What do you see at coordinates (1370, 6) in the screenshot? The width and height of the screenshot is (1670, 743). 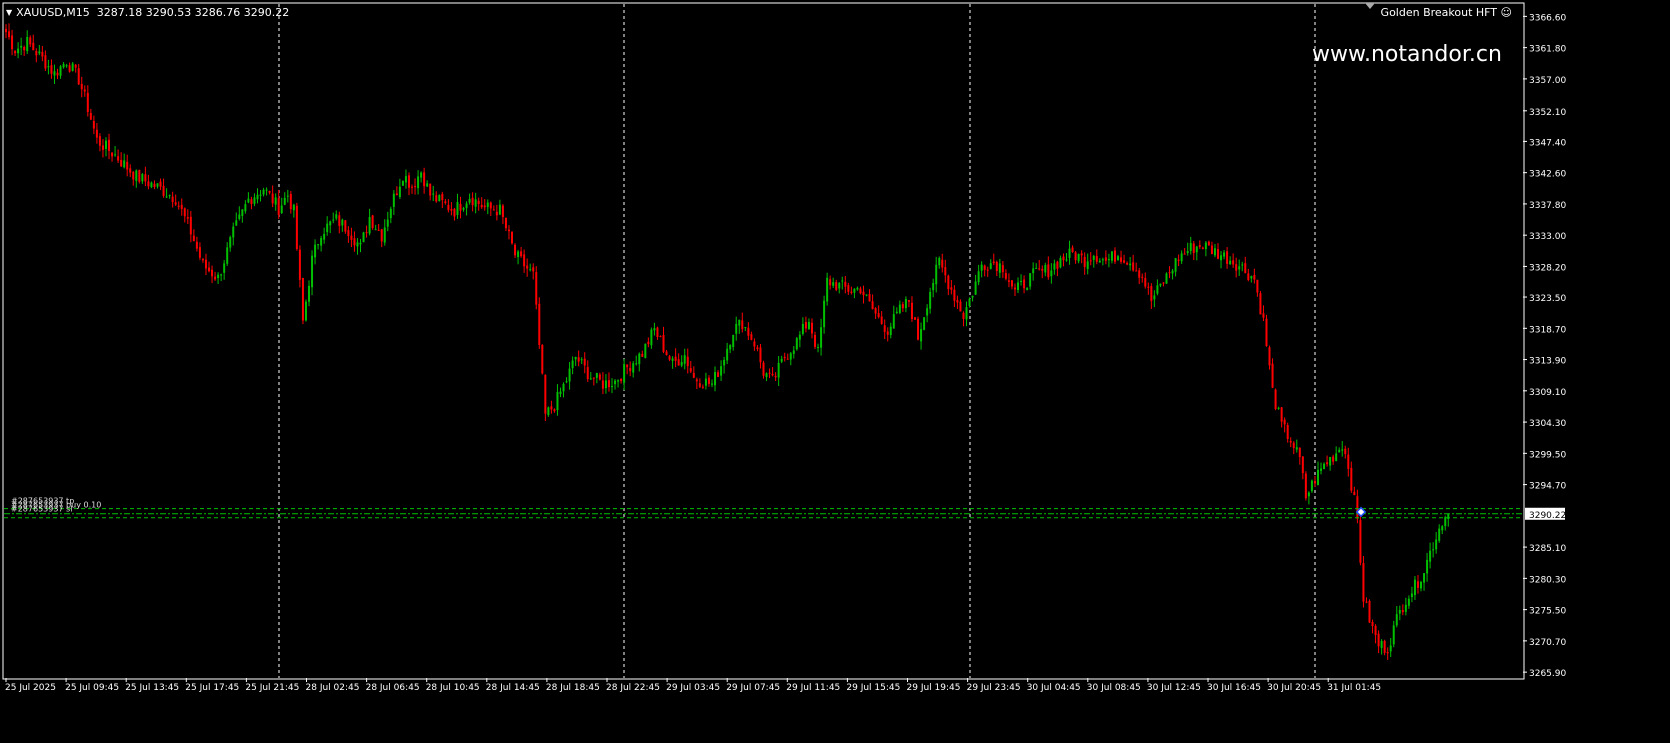 I see `chart-shift-icon` at bounding box center [1370, 6].